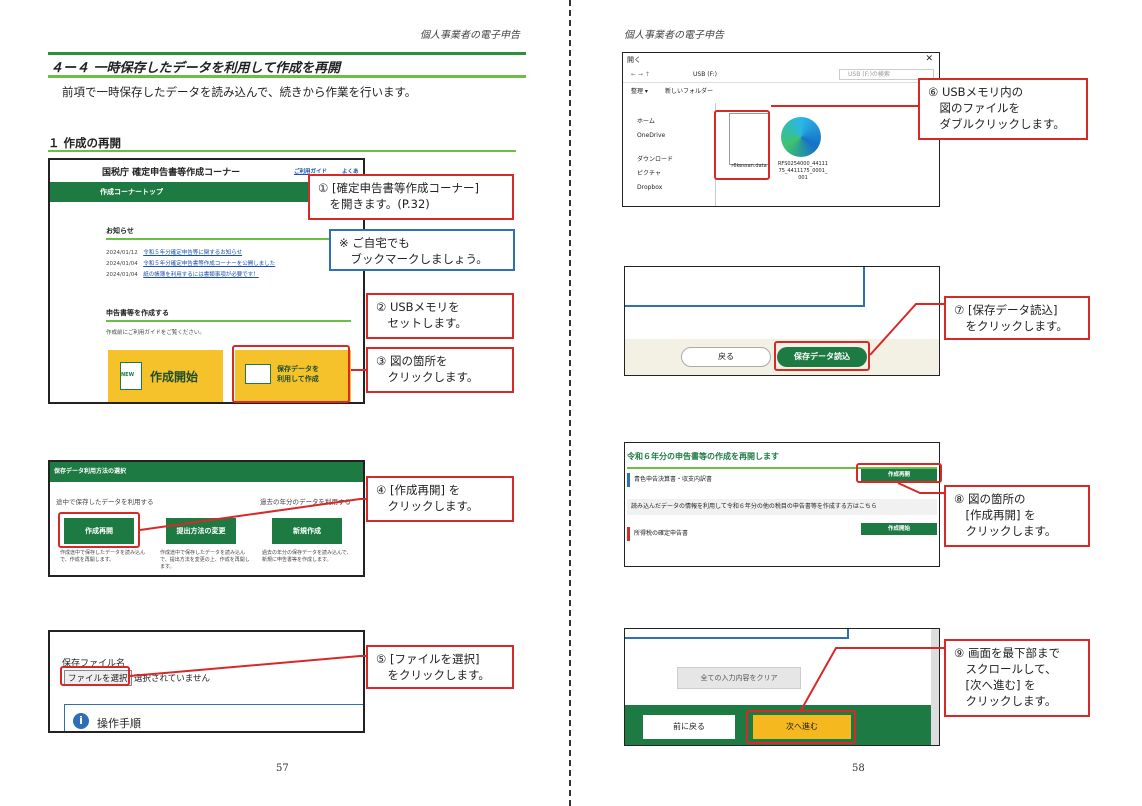 This screenshot has width=1142, height=806. What do you see at coordinates (307, 531) in the screenshot?
I see `new-create-button: 新規作成` at bounding box center [307, 531].